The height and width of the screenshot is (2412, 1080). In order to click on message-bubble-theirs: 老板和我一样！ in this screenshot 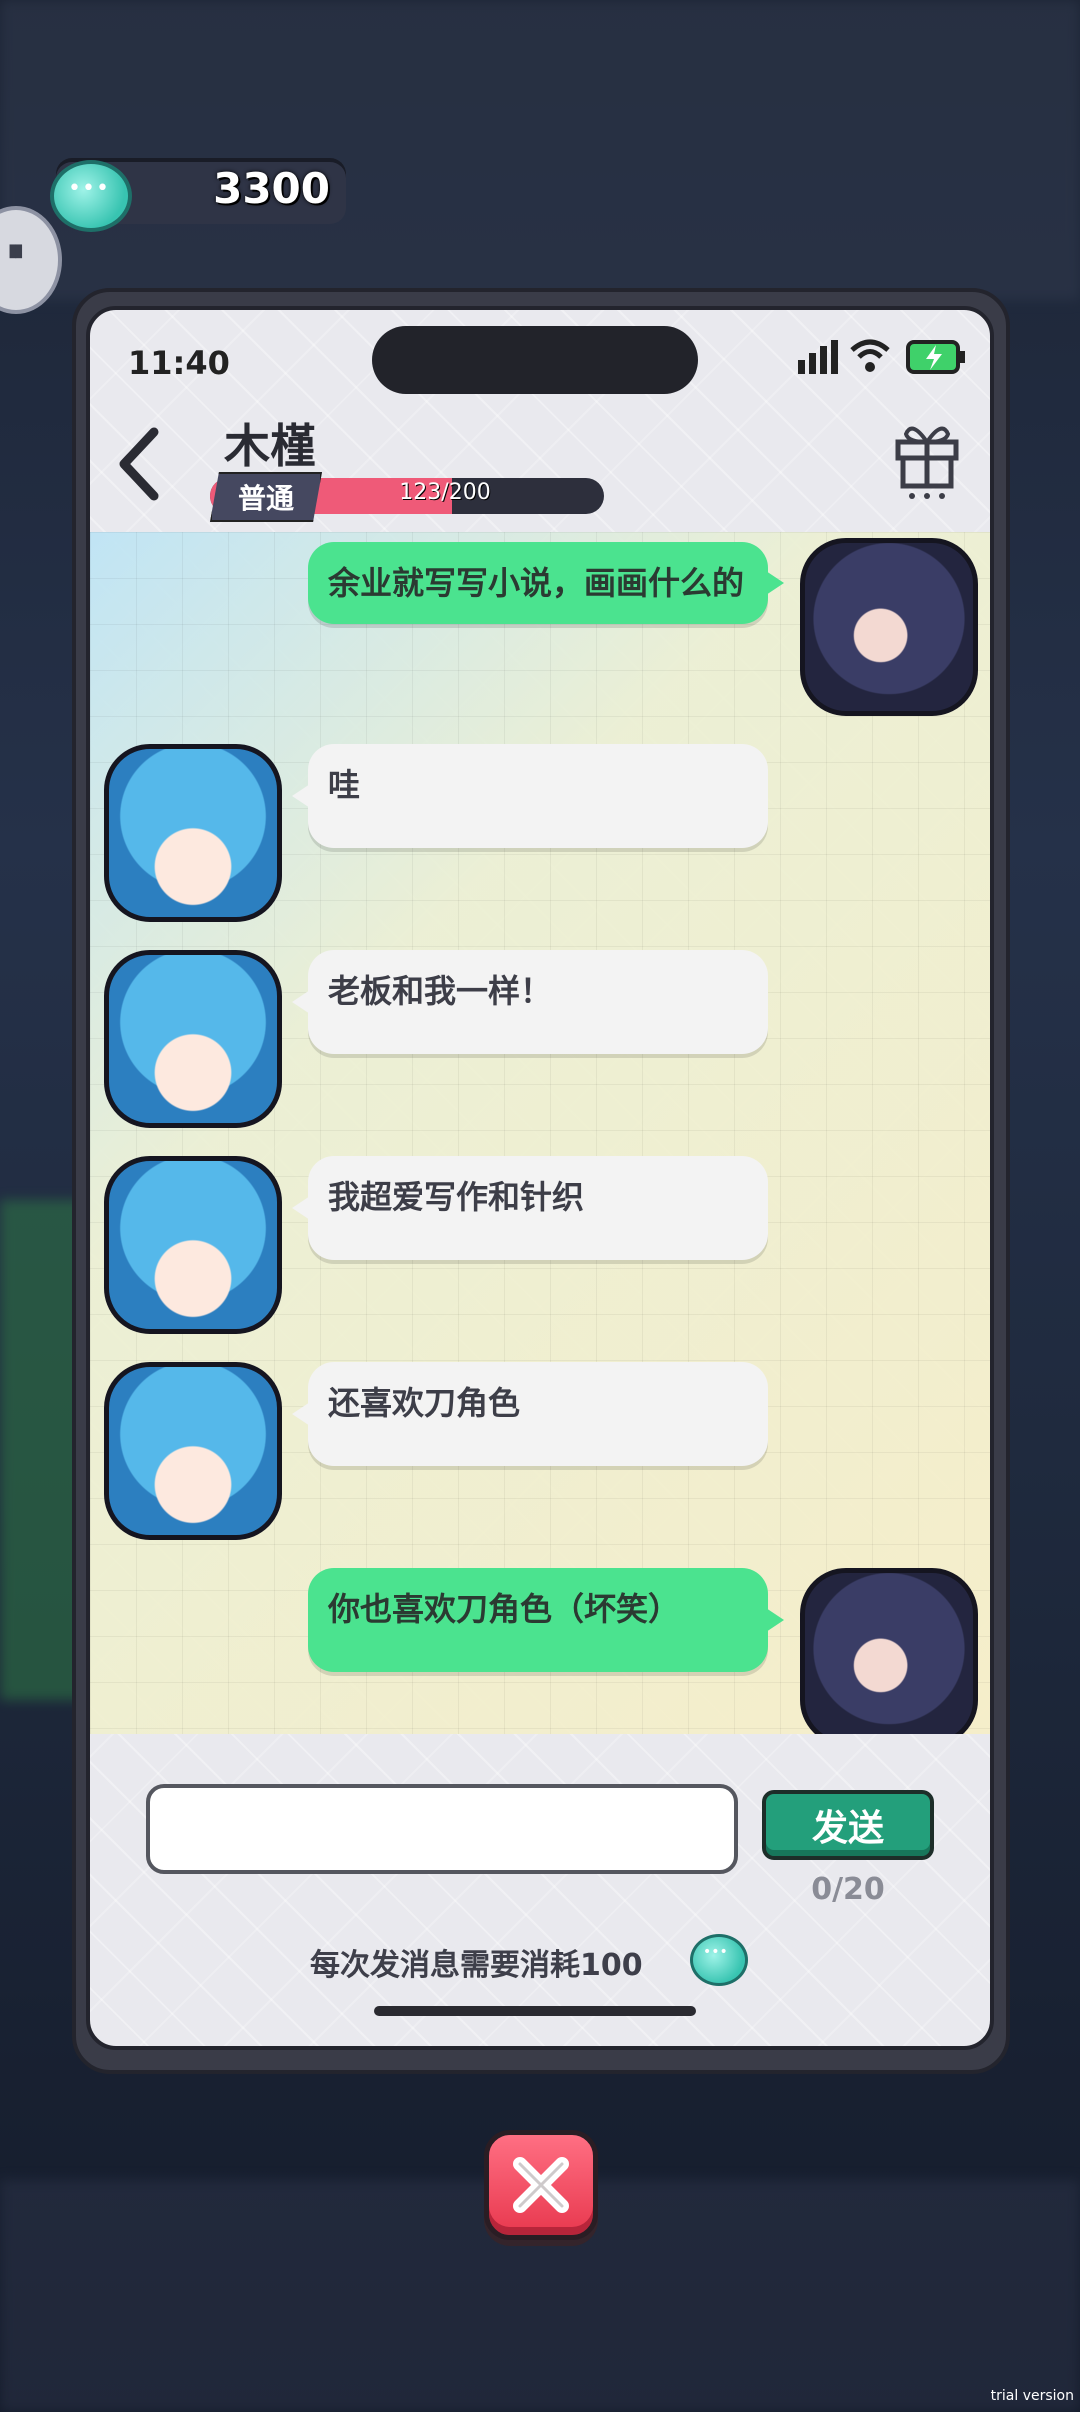, I will do `click(530, 1002)`.